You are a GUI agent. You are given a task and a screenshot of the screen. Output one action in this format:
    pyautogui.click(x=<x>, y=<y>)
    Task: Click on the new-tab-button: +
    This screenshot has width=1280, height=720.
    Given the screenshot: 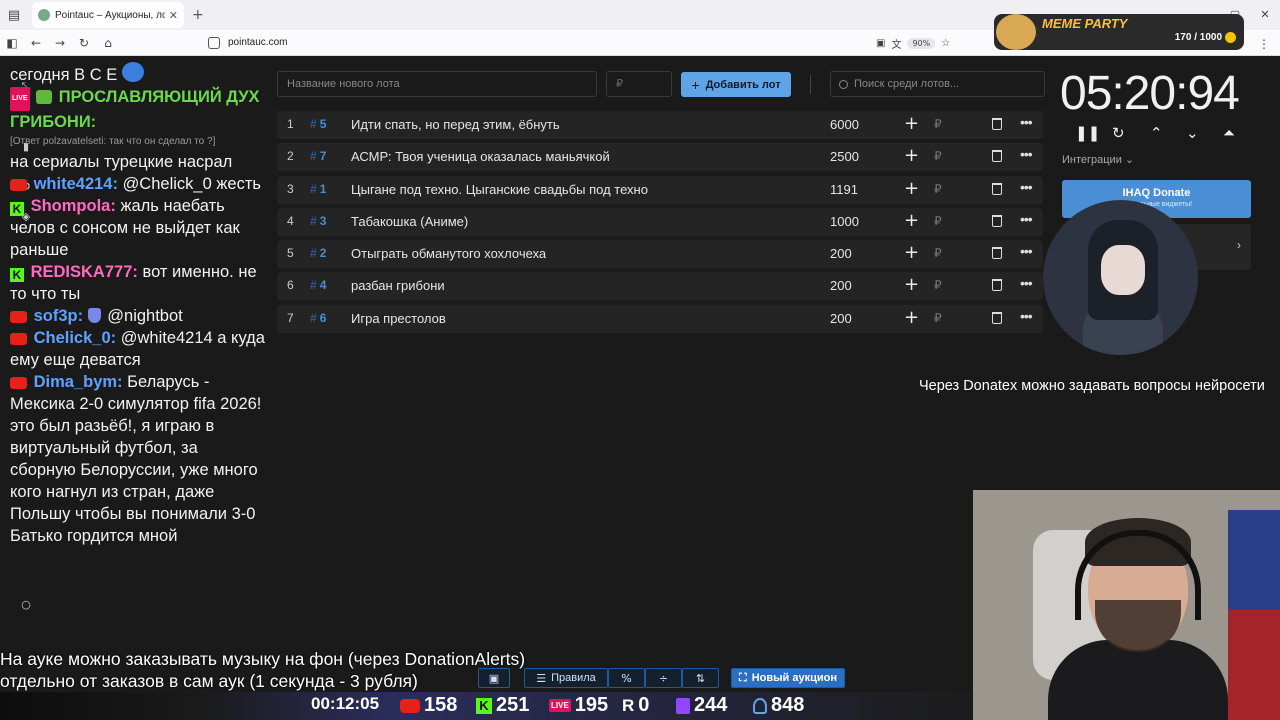 What is the action you would take?
    pyautogui.click(x=198, y=15)
    